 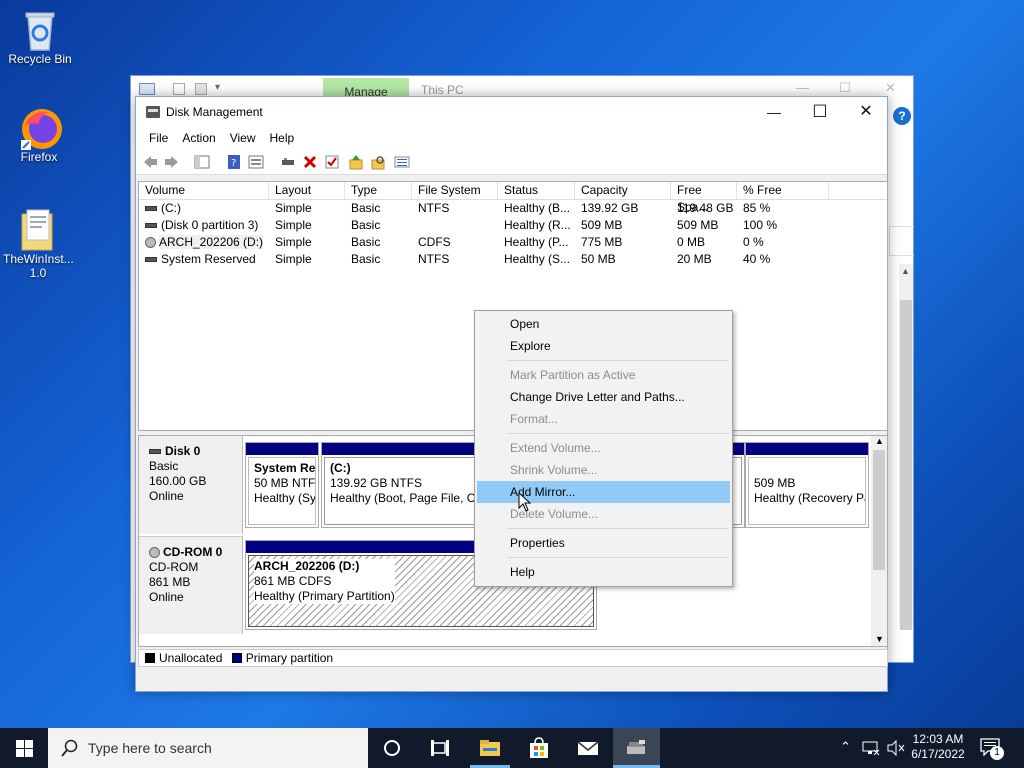 What do you see at coordinates (603, 324) in the screenshot?
I see `menu-item-open: Open` at bounding box center [603, 324].